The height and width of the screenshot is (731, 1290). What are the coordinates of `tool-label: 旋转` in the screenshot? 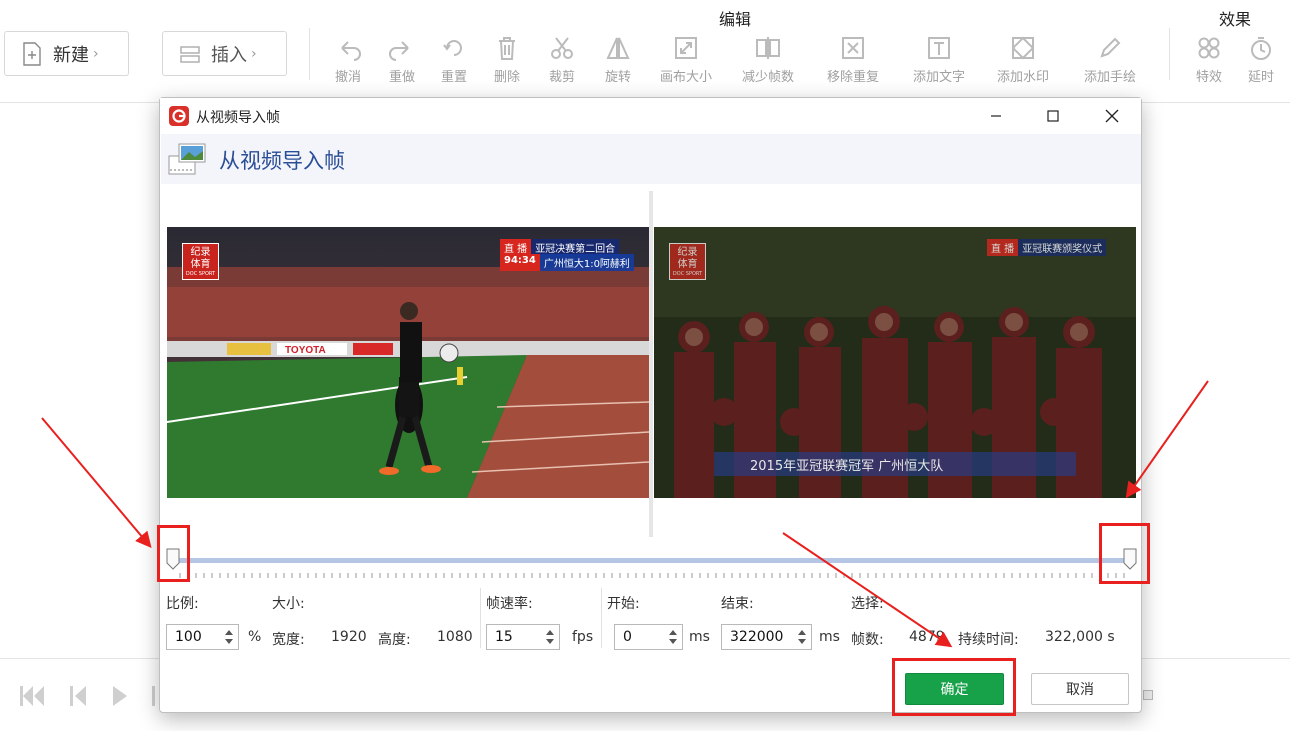 It's located at (617, 77).